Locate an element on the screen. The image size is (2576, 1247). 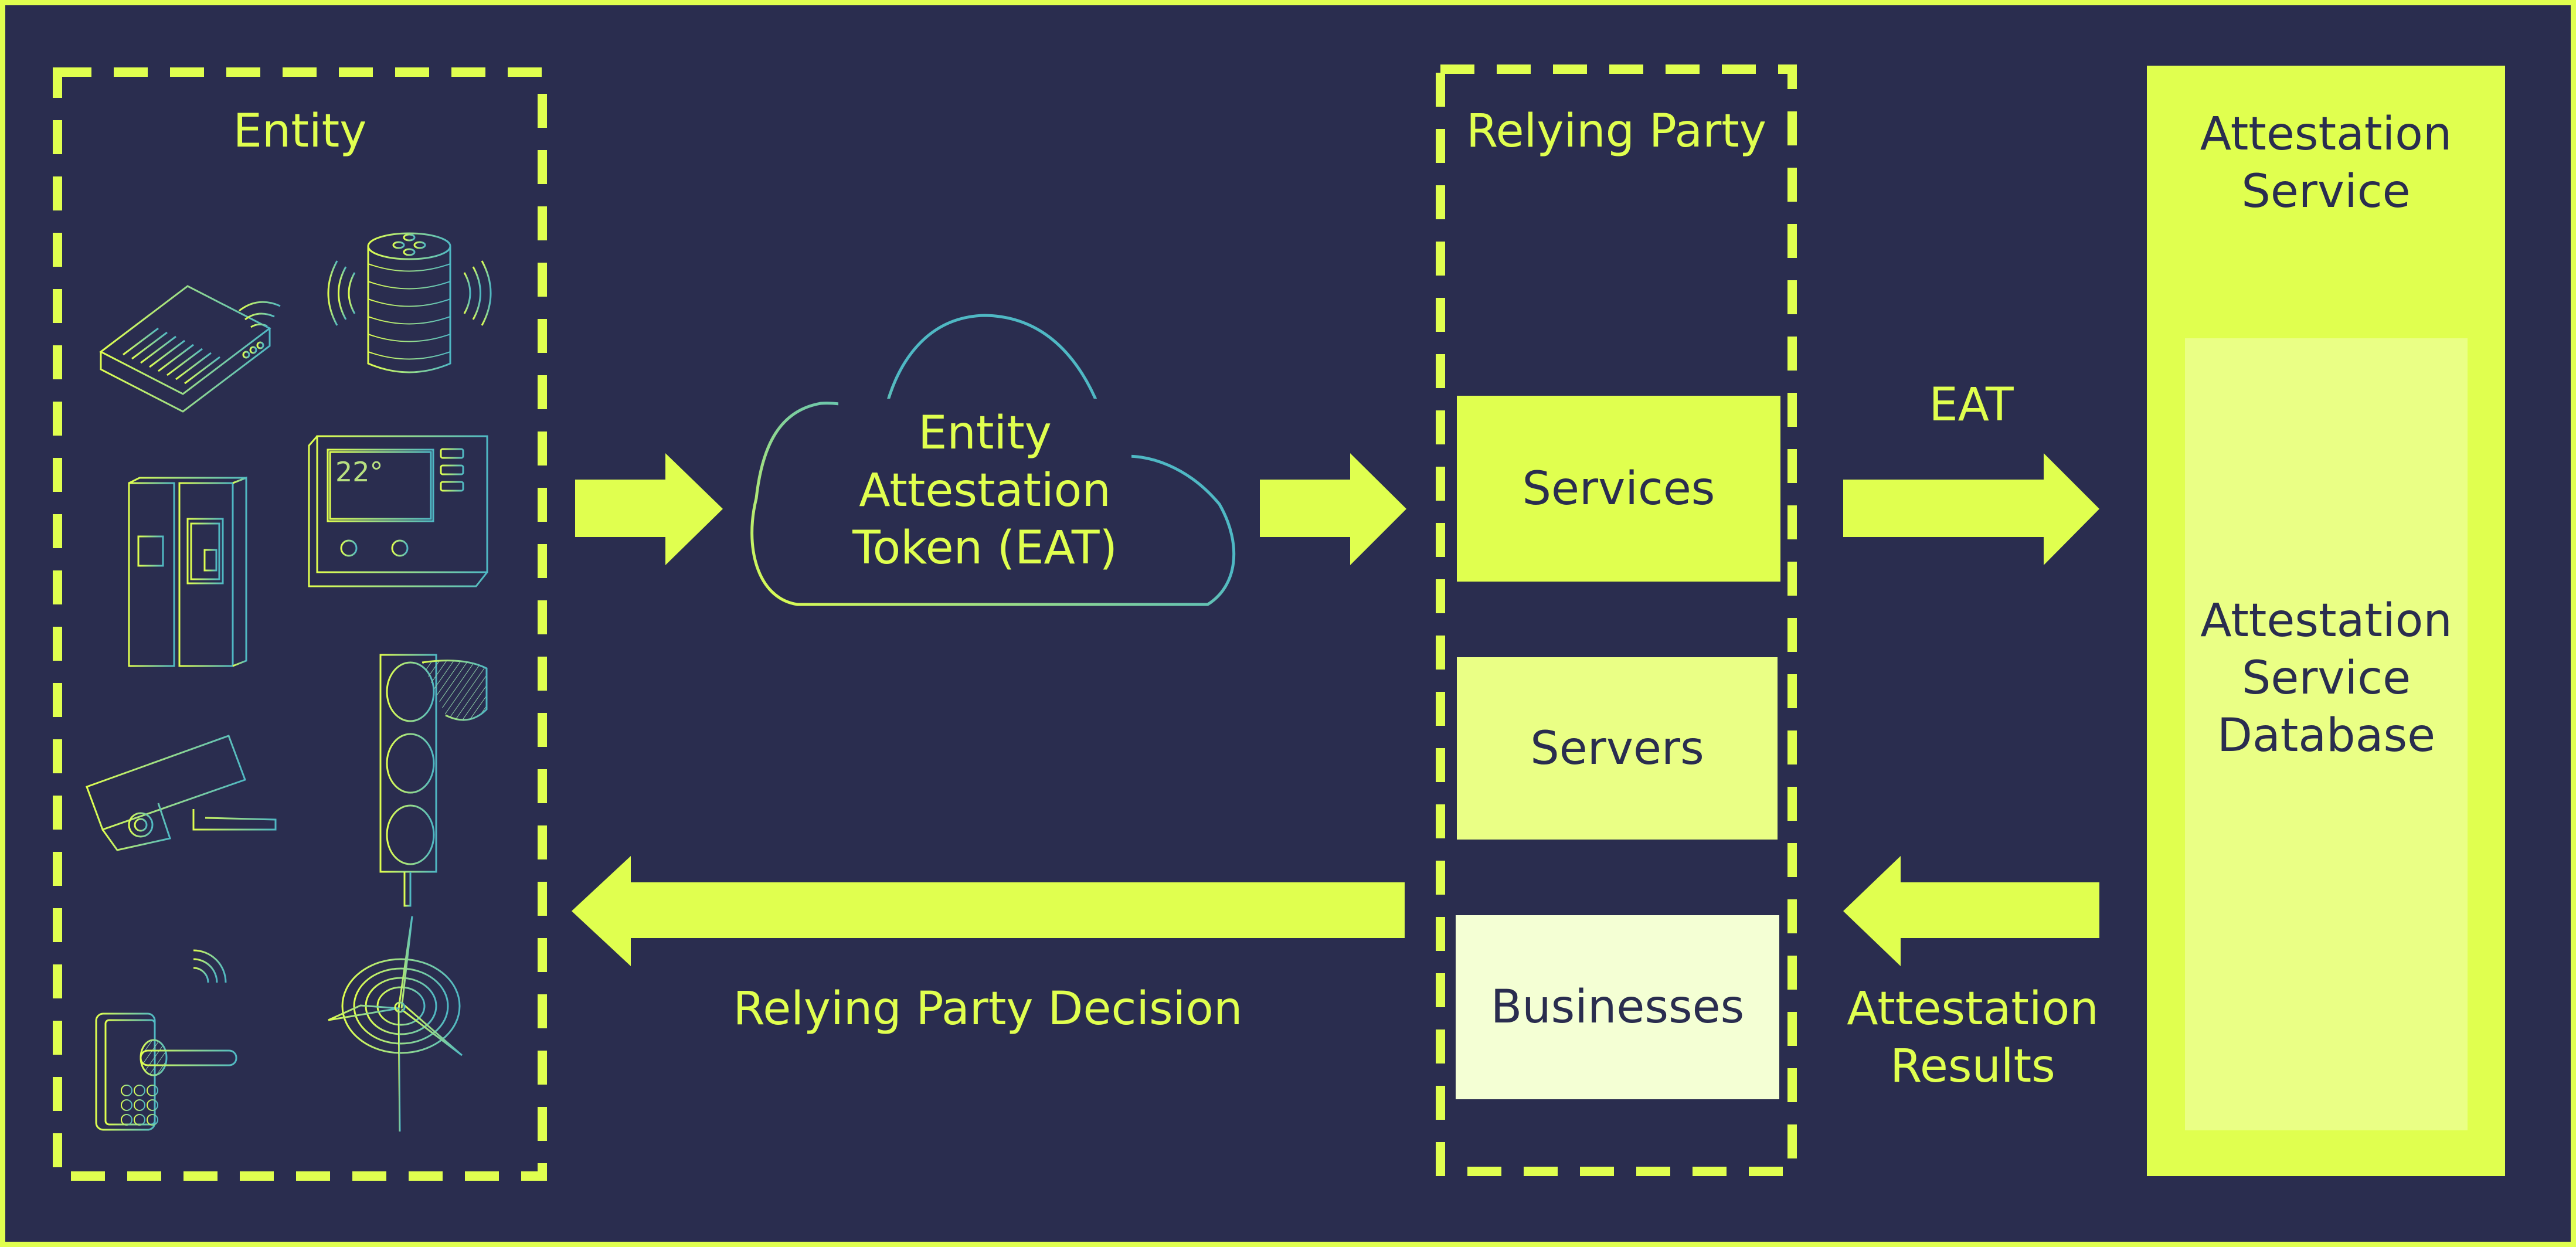
refrigerator-icon is located at coordinates (187, 571).